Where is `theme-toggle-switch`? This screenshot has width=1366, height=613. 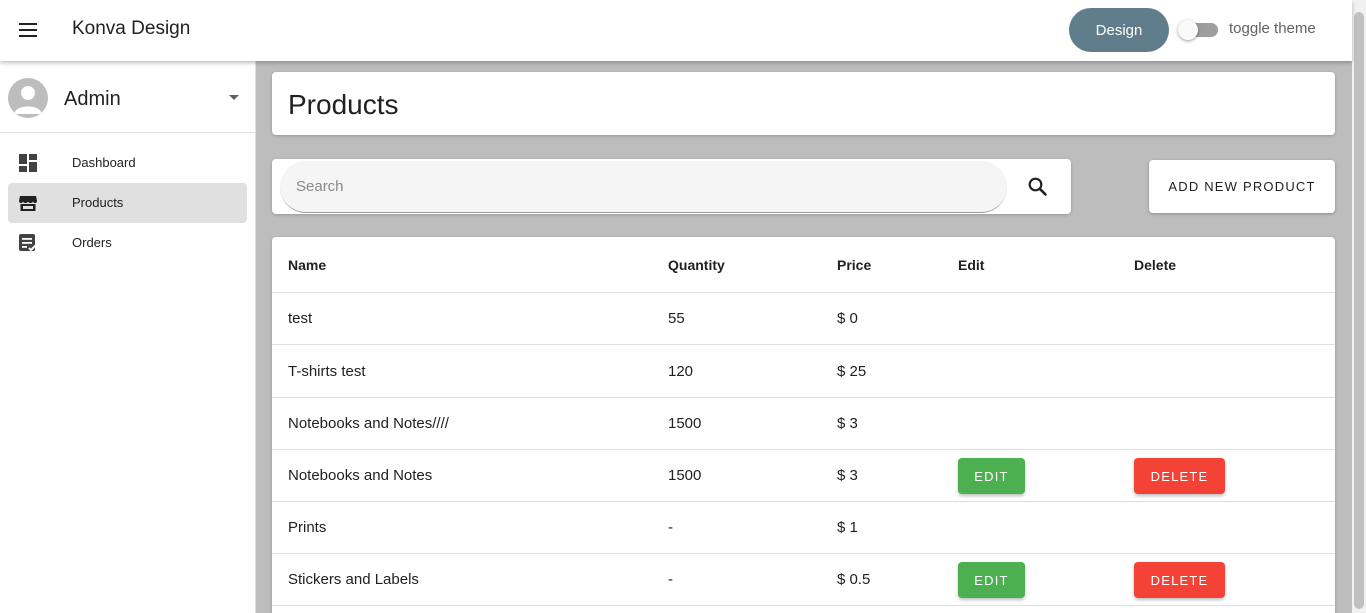 theme-toggle-switch is located at coordinates (1199, 30).